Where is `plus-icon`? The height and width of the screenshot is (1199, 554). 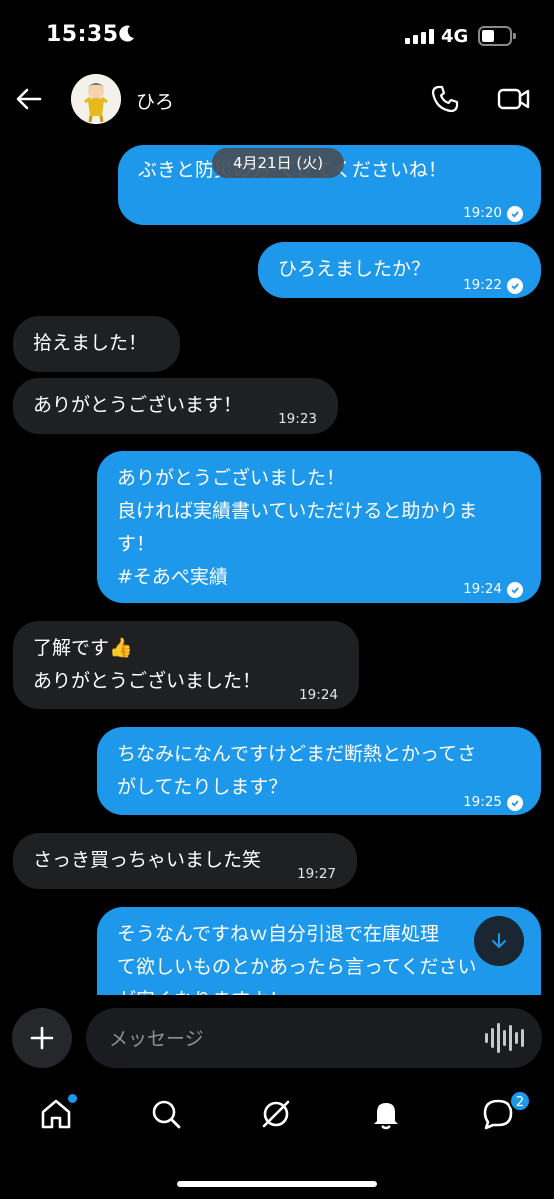 plus-icon is located at coordinates (42, 1038).